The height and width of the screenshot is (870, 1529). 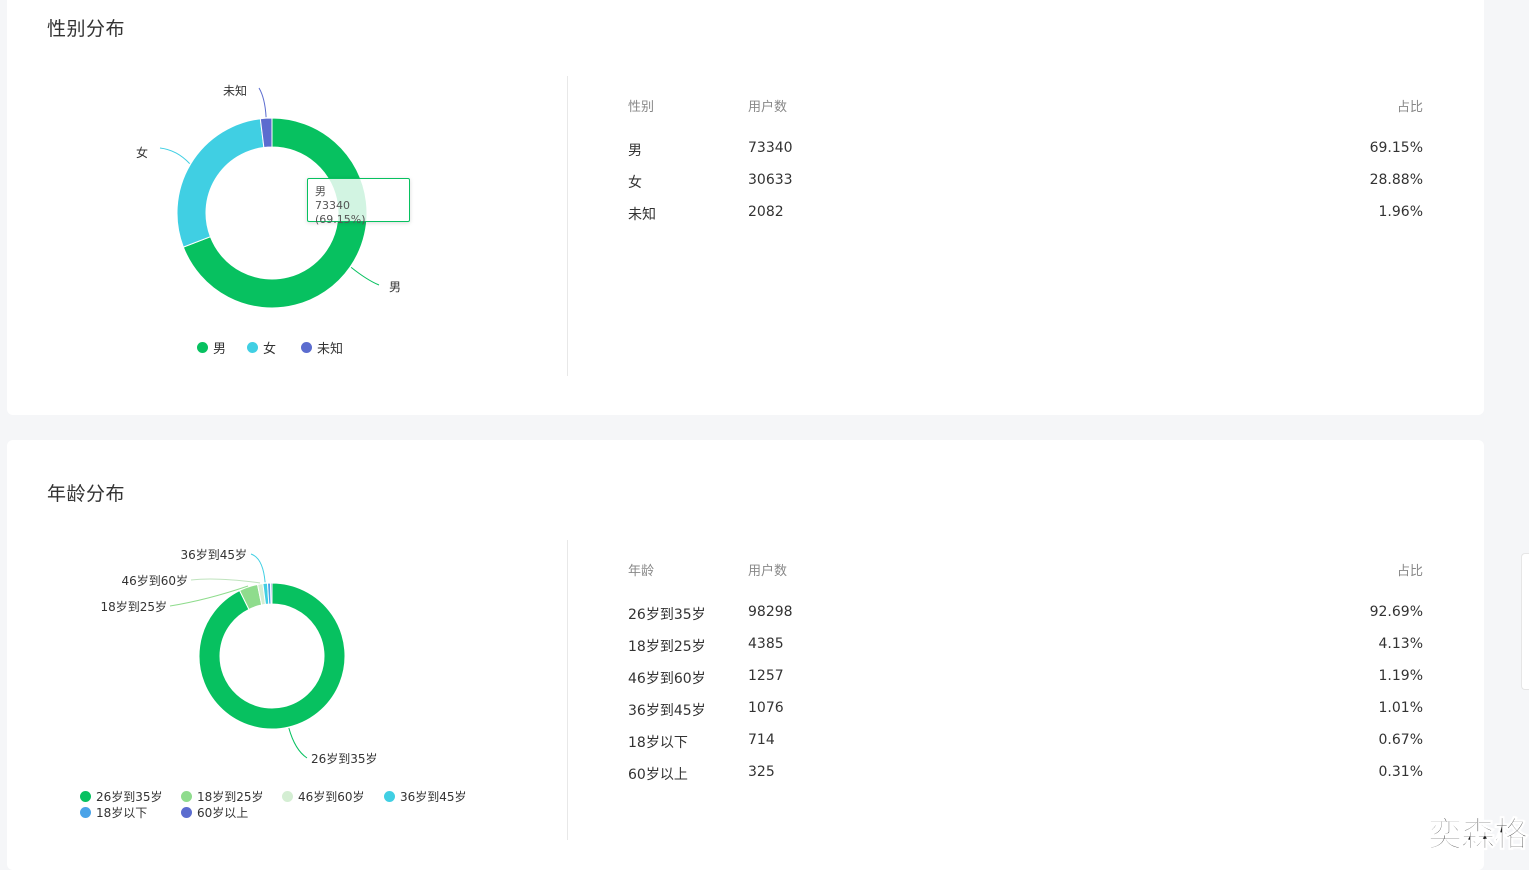 What do you see at coordinates (1400, 772) in the screenshot?
I see `cell-ratio: 0.31%` at bounding box center [1400, 772].